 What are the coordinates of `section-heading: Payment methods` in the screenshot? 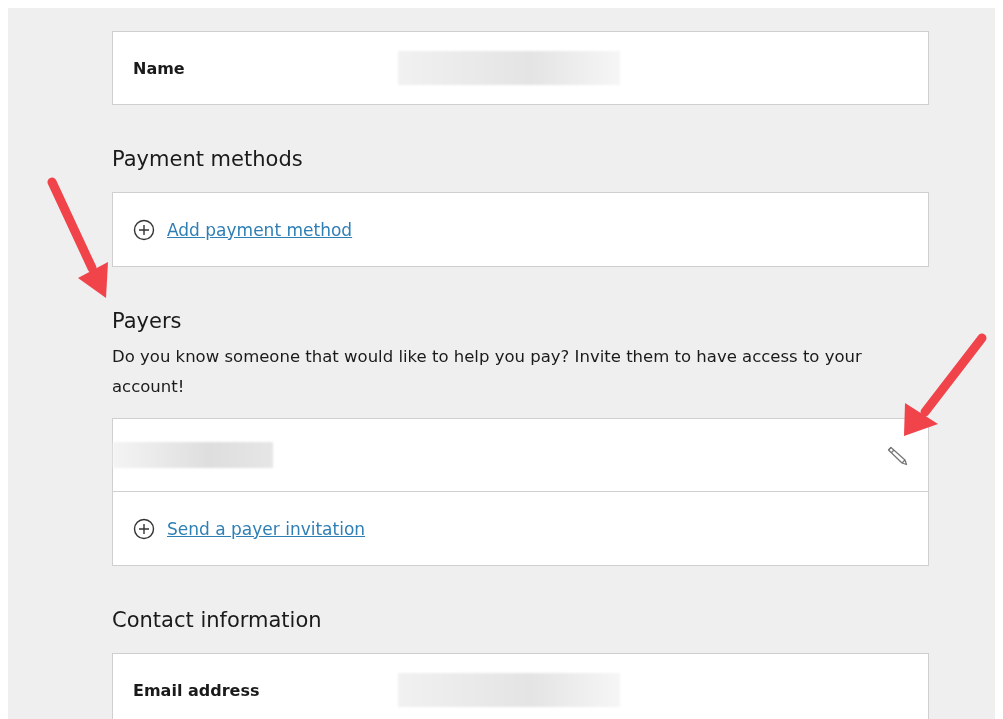 It's located at (208, 159).